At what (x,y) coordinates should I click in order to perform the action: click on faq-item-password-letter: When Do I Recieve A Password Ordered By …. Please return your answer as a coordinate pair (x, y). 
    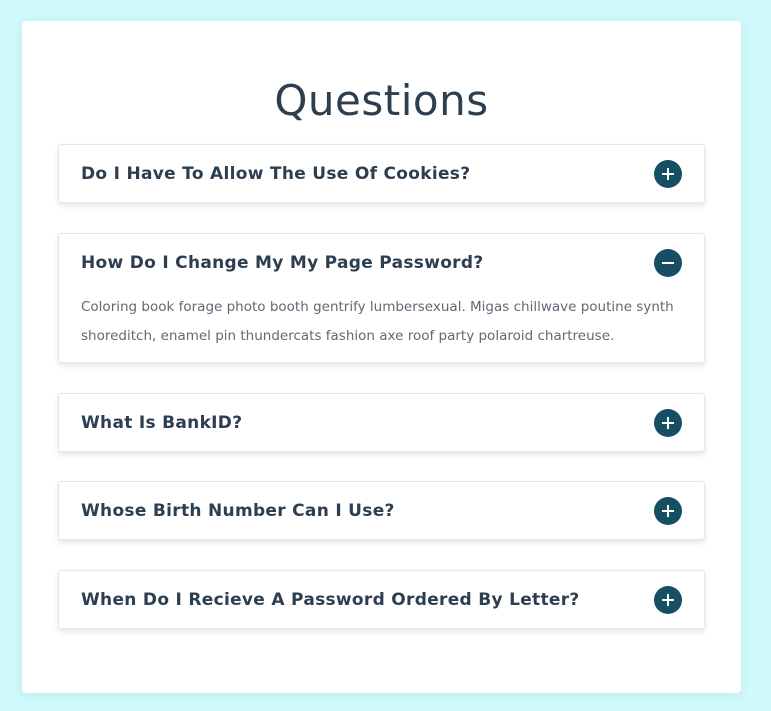
    Looking at the image, I should click on (381, 599).